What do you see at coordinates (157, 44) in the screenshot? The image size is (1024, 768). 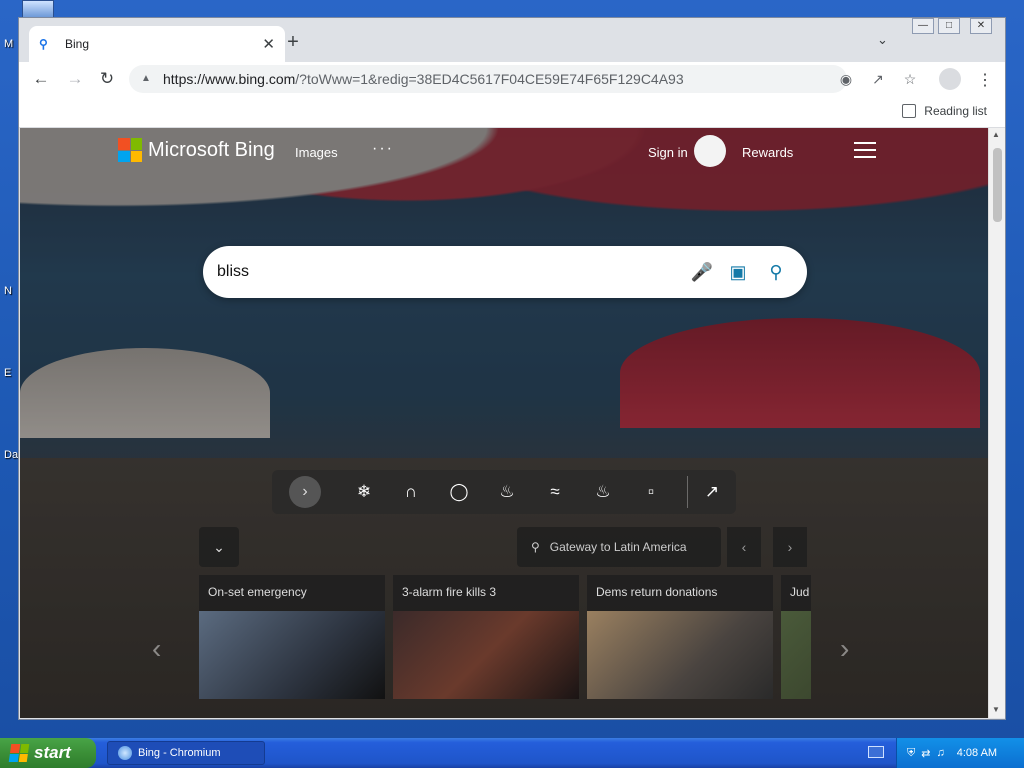 I see `tab-bing: ⚲ Bing ✕` at bounding box center [157, 44].